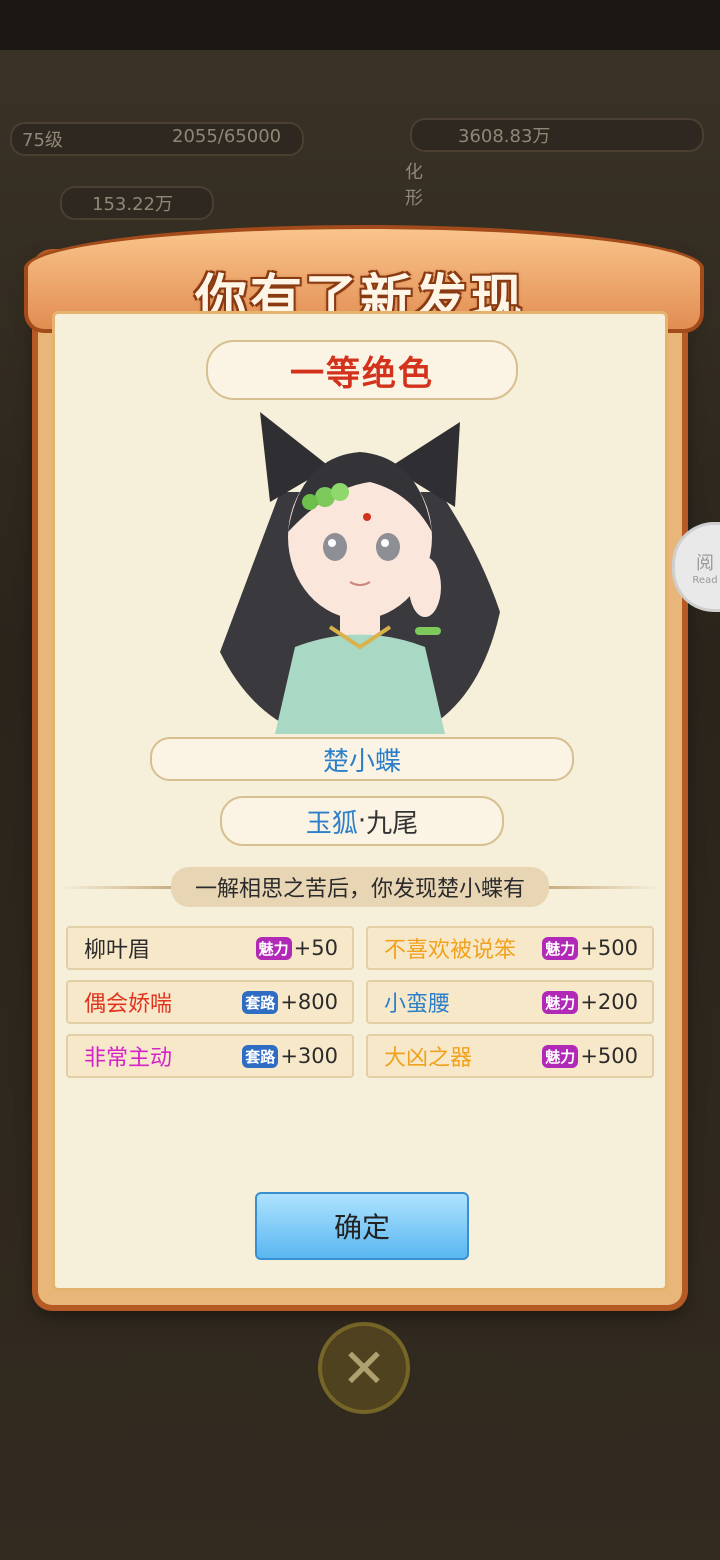 The height and width of the screenshot is (1560, 720). I want to click on power-text: 3608.83万, so click(504, 136).